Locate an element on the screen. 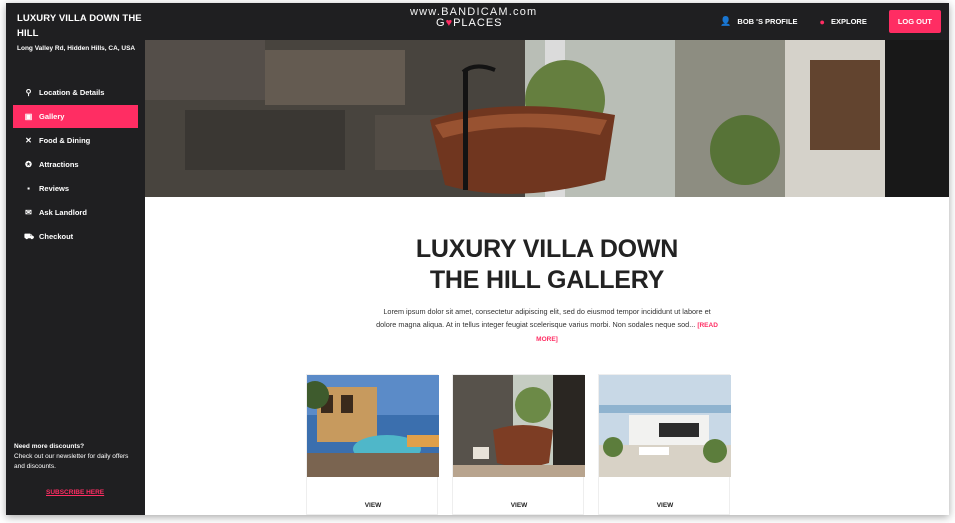 This screenshot has width=955, height=523. logo-right: PLACES is located at coordinates (478, 23).